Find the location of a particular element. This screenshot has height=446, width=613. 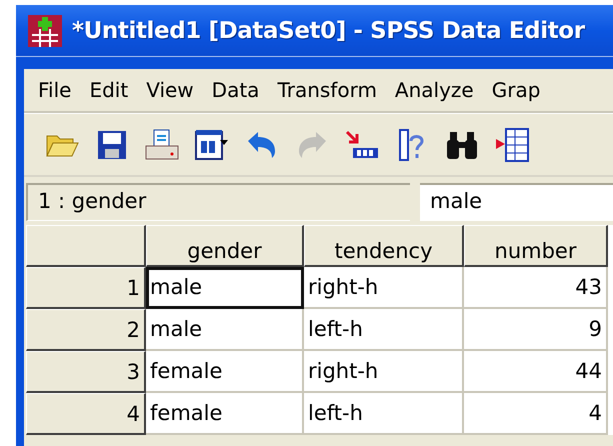

column-header: tendency is located at coordinates (384, 246).